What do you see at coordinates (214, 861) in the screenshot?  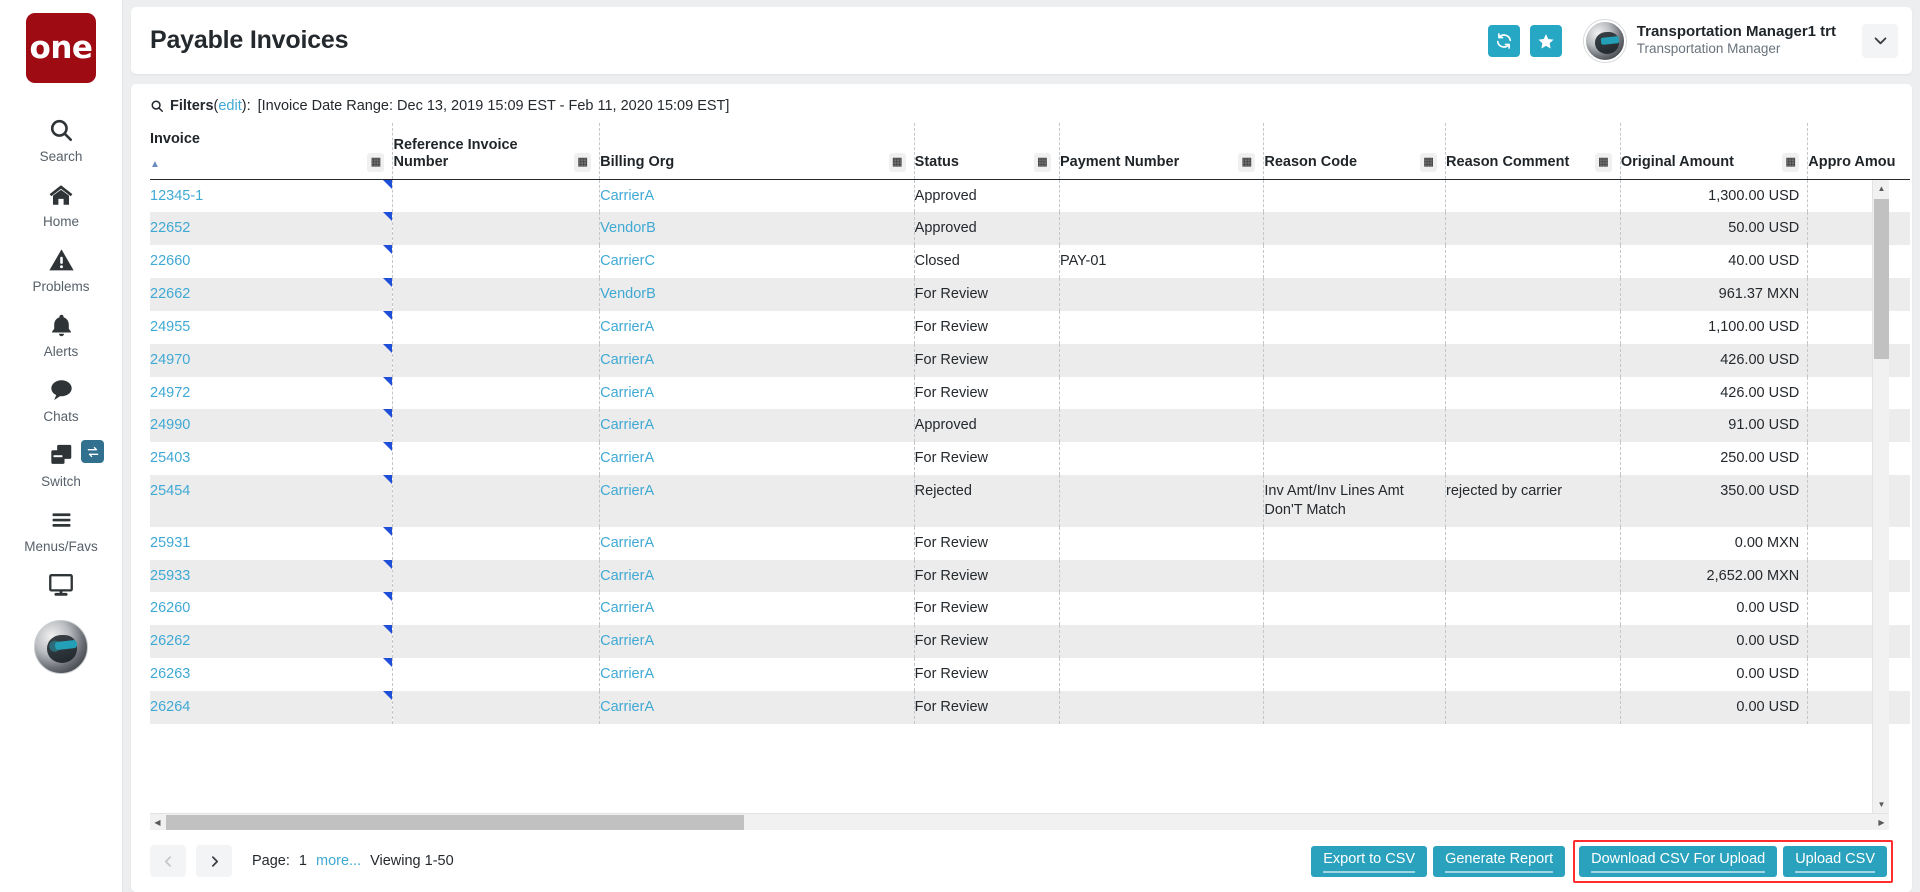 I see `next-page-button` at bounding box center [214, 861].